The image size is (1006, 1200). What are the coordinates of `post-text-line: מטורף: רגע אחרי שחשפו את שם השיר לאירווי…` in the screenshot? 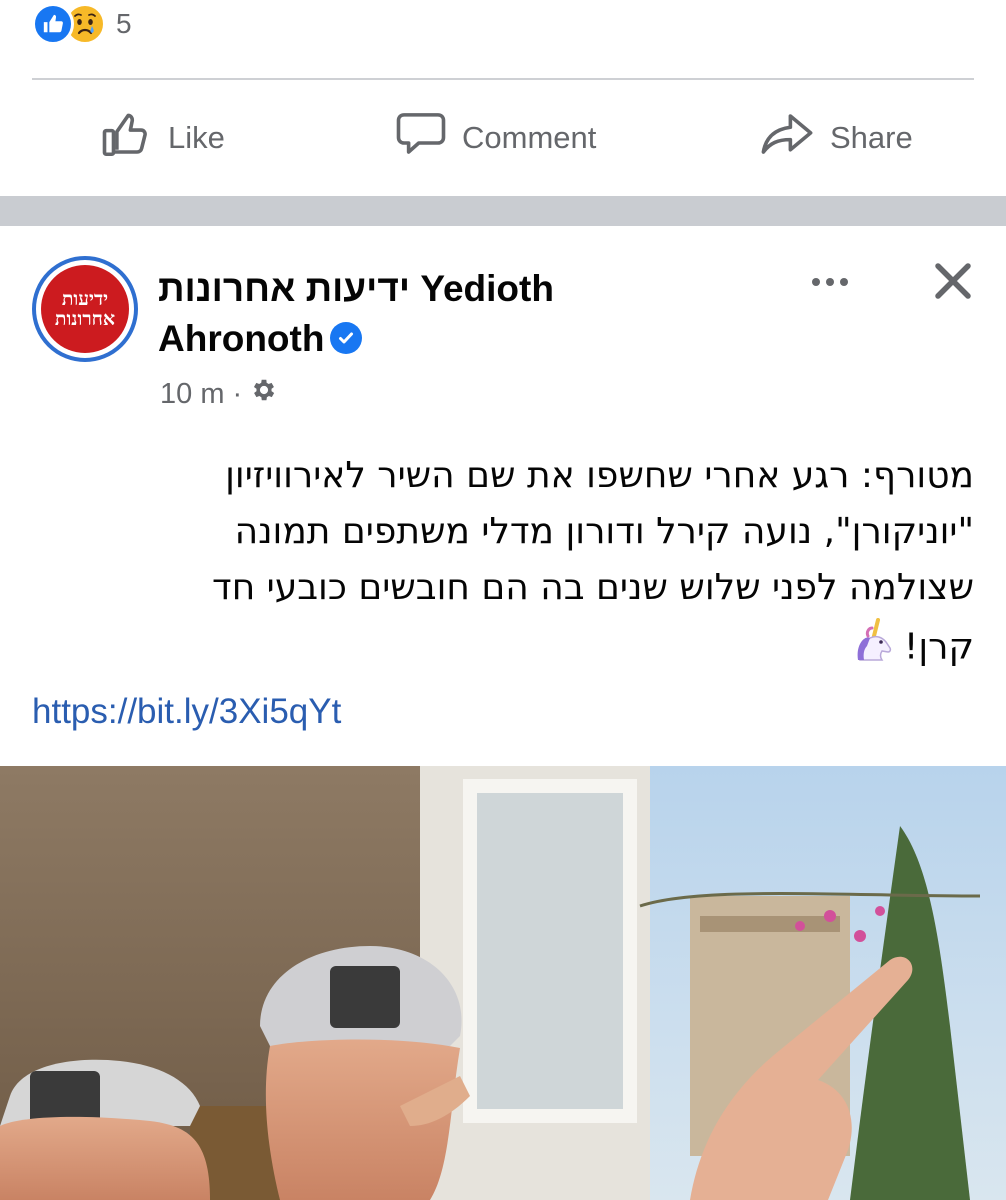 It's located at (599, 475).